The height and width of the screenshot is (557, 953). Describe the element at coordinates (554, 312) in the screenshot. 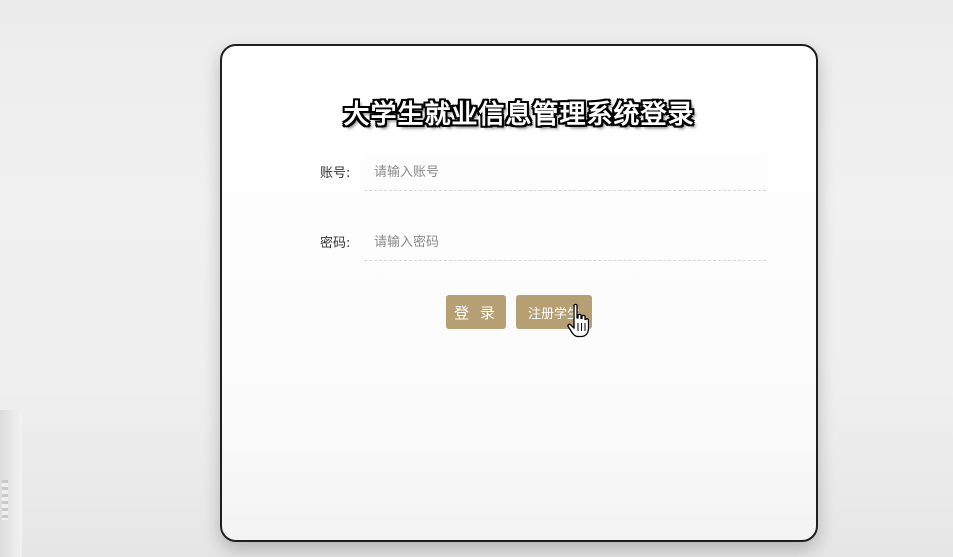

I see `register-student-button: 注册学生` at that location.